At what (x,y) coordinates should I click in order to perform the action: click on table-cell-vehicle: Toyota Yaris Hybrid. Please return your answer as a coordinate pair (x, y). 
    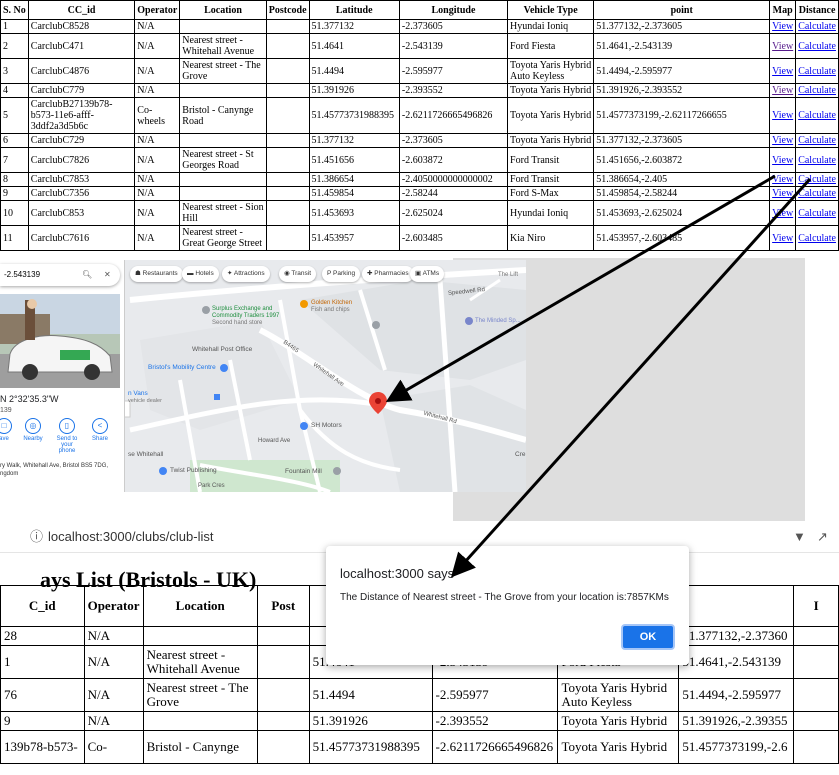
    Looking at the image, I should click on (551, 90).